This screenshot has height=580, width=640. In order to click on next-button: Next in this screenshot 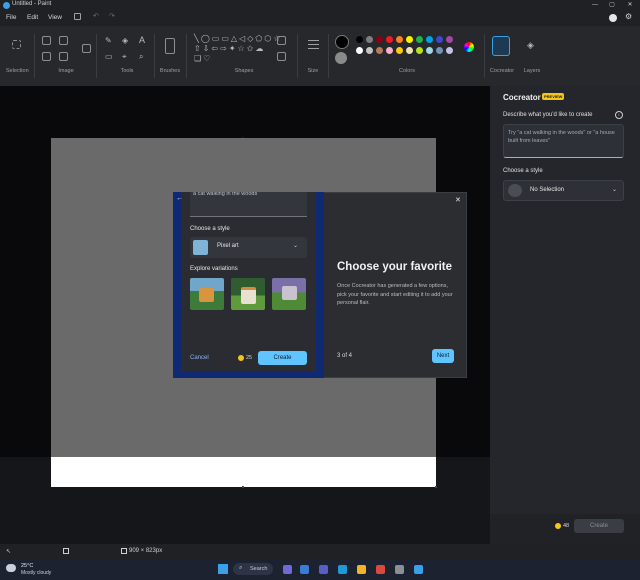, I will do `click(443, 356)`.